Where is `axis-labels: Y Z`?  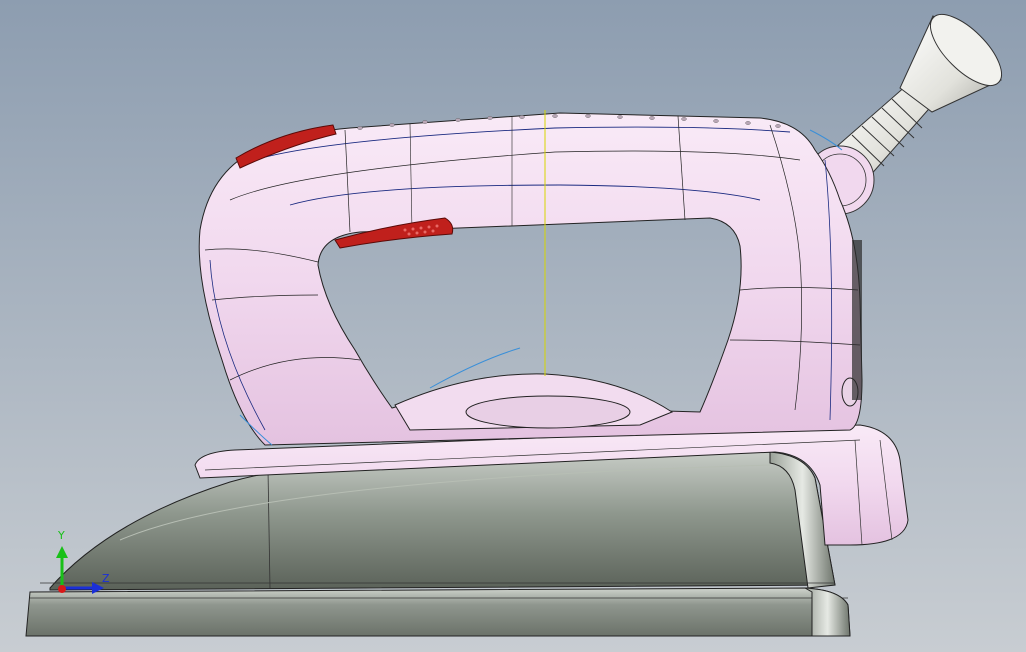
axis-labels: Y Z is located at coordinates (84, 565).